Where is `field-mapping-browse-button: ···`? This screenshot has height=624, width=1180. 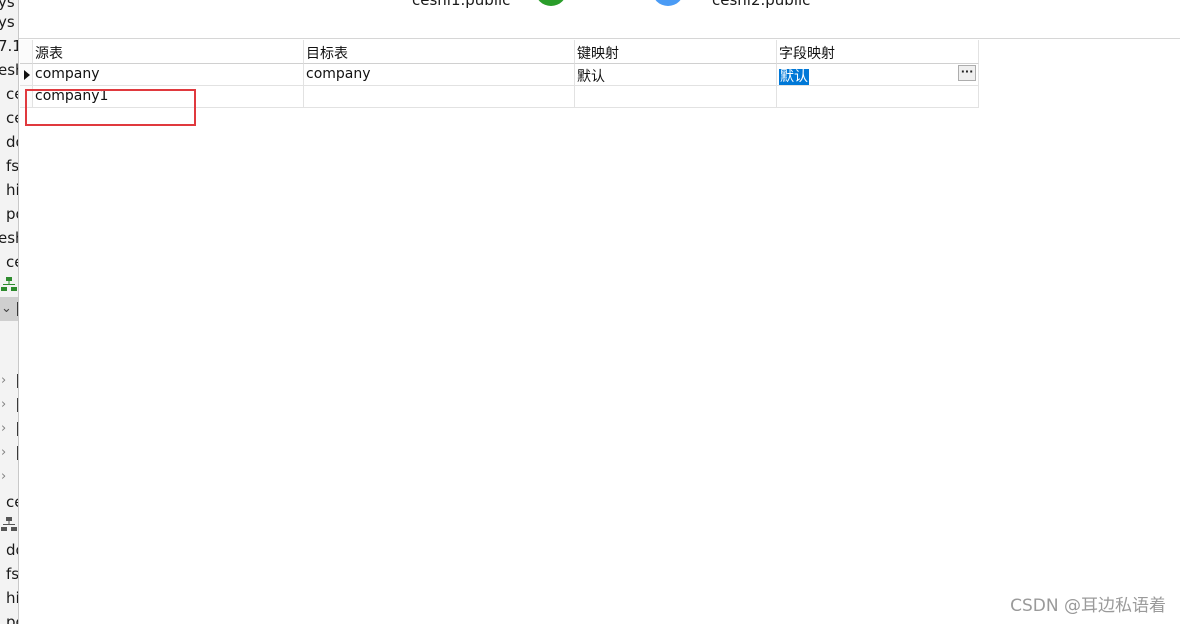 field-mapping-browse-button: ··· is located at coordinates (967, 73).